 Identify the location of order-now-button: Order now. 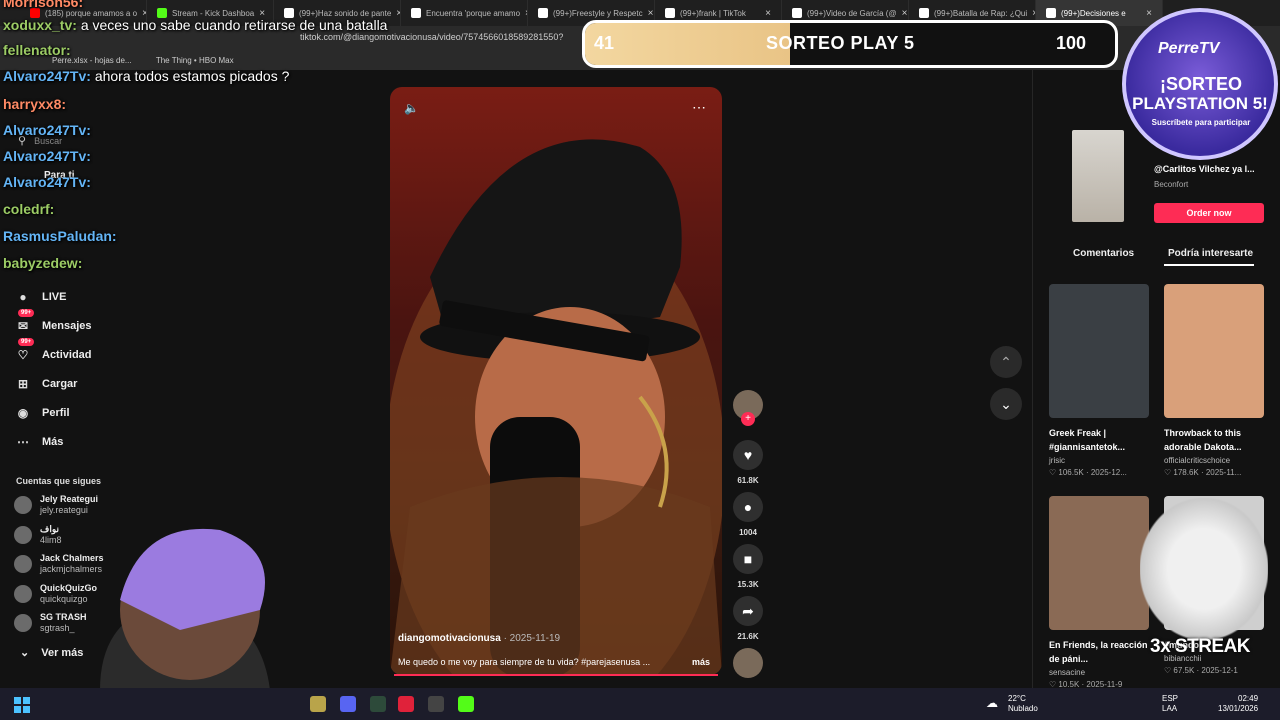
(1209, 213).